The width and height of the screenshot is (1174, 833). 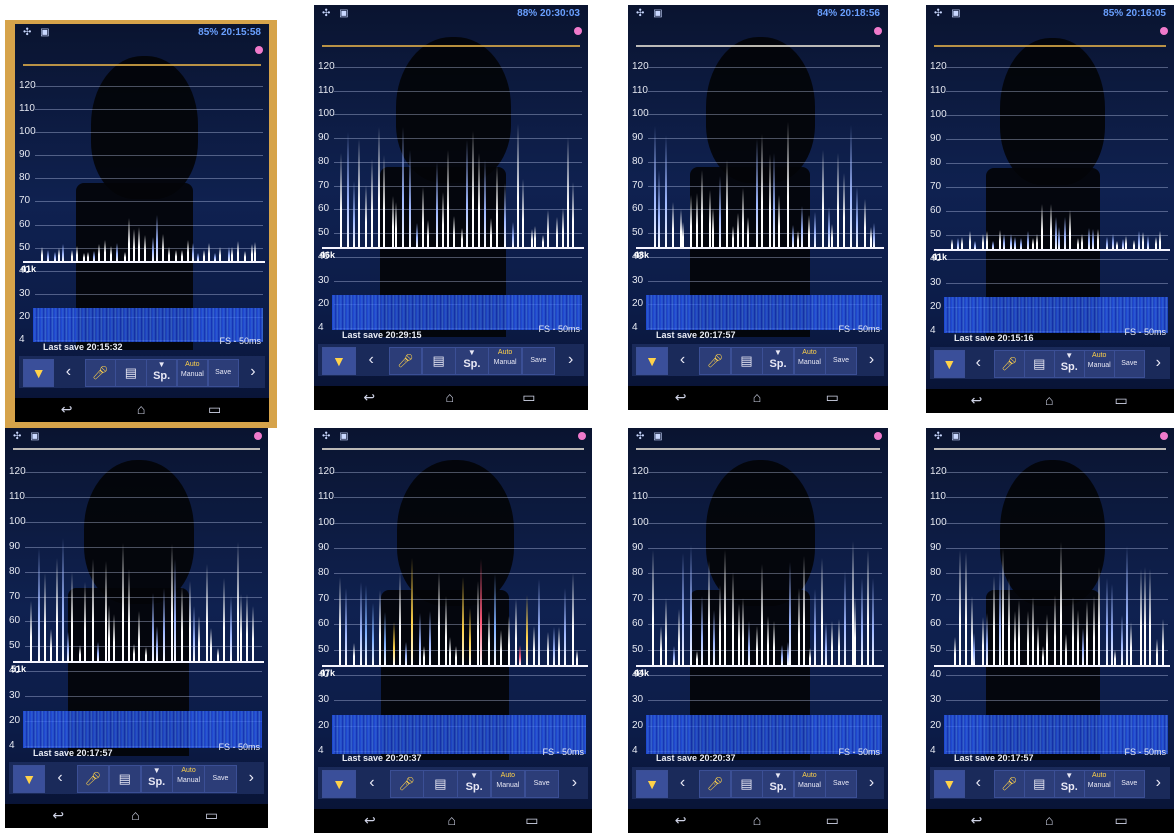 I want to click on chevron-down-icon: ▼, so click(x=338, y=361).